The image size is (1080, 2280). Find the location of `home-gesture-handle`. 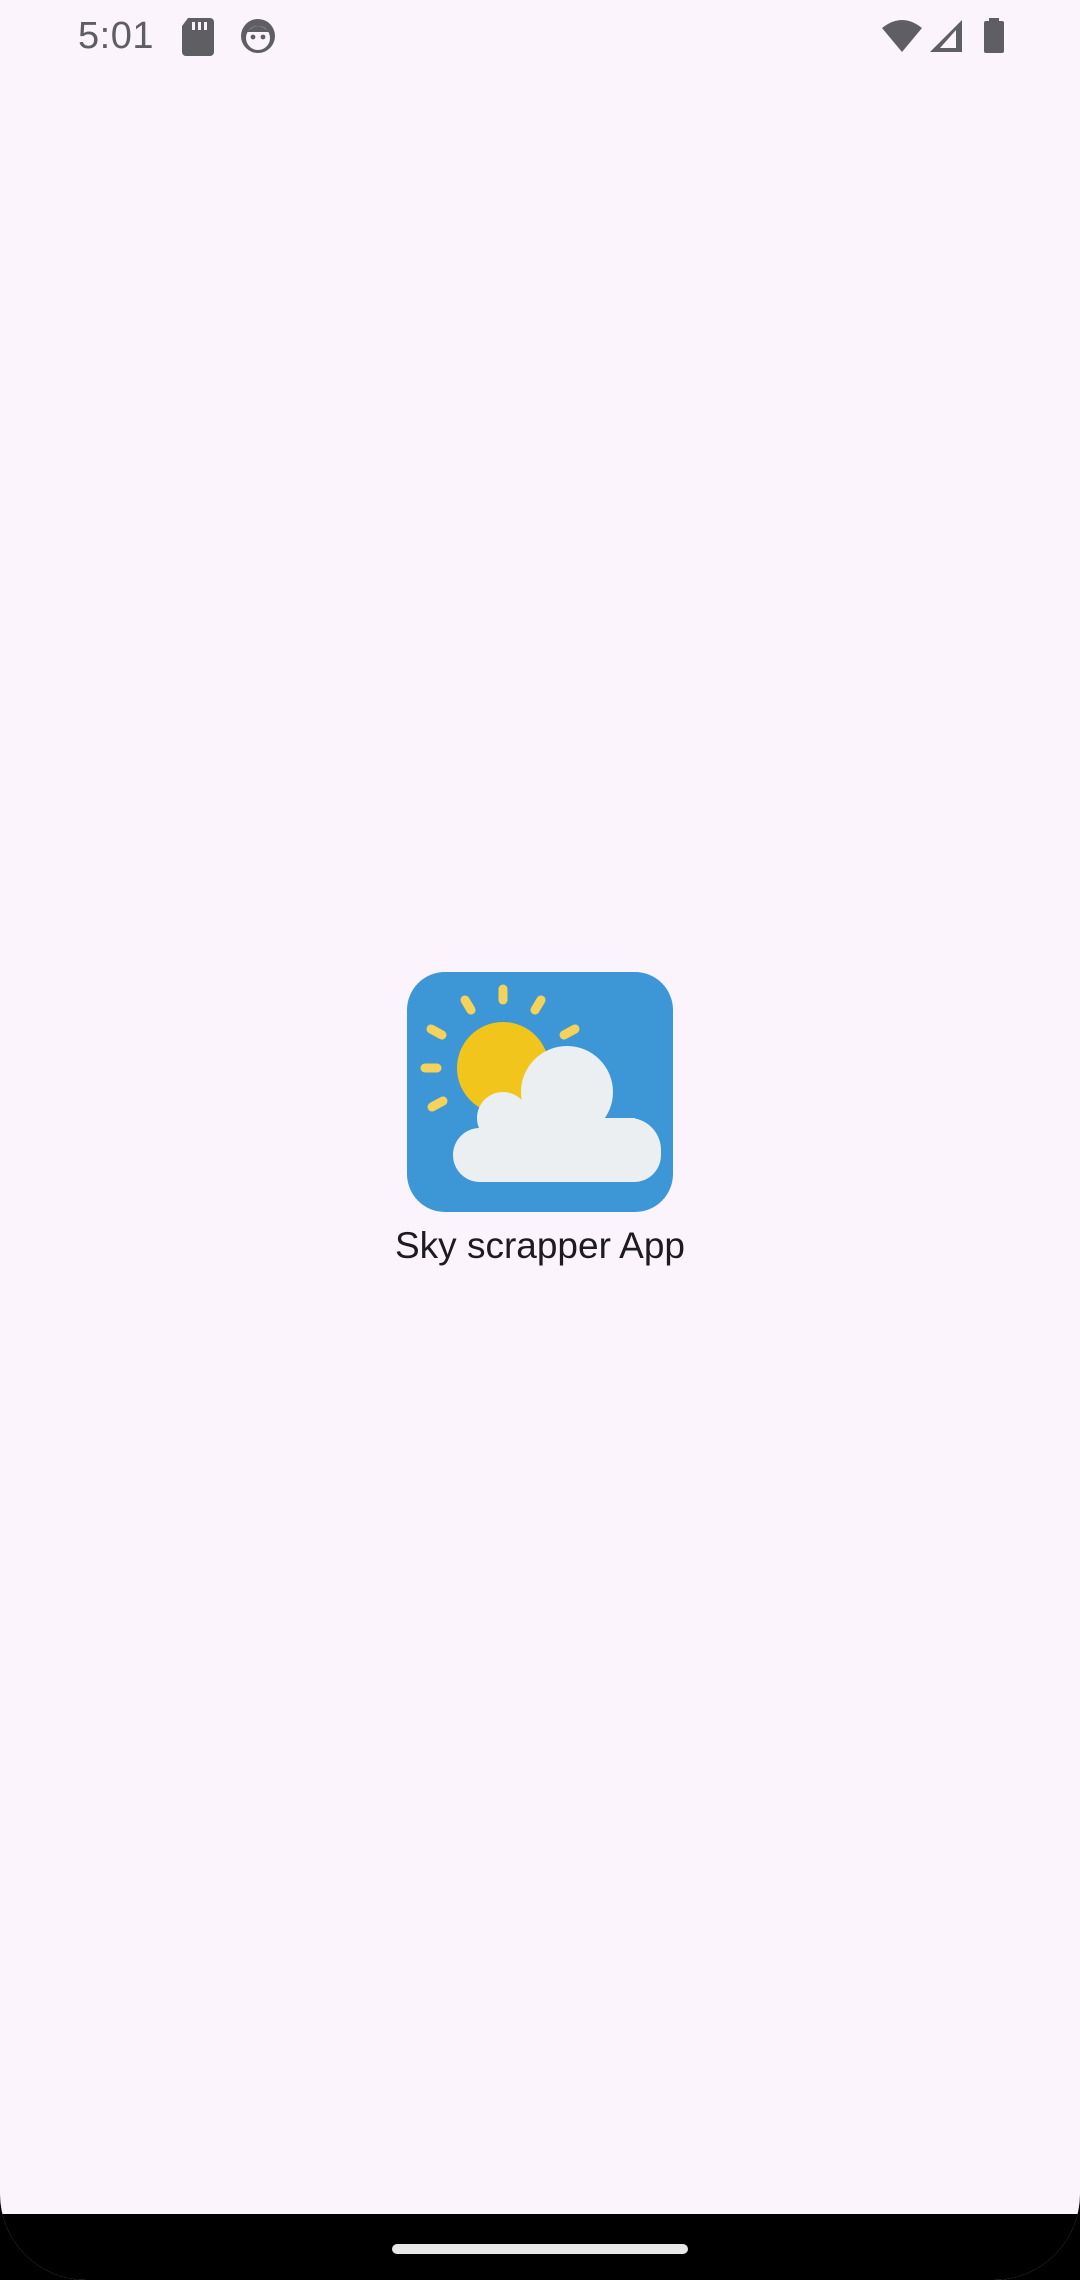

home-gesture-handle is located at coordinates (540, 2249).